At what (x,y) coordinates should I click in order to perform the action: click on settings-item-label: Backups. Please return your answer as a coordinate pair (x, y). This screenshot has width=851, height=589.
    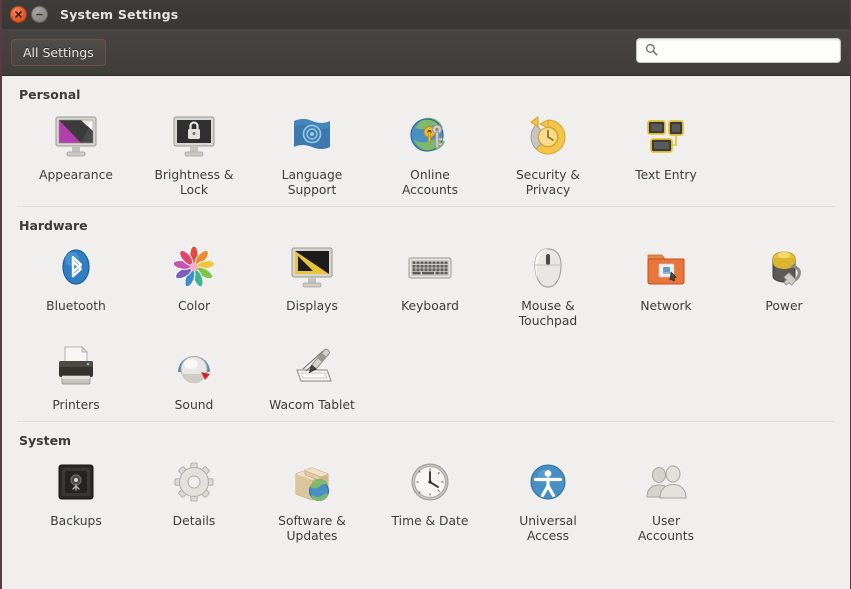
    Looking at the image, I should click on (76, 521).